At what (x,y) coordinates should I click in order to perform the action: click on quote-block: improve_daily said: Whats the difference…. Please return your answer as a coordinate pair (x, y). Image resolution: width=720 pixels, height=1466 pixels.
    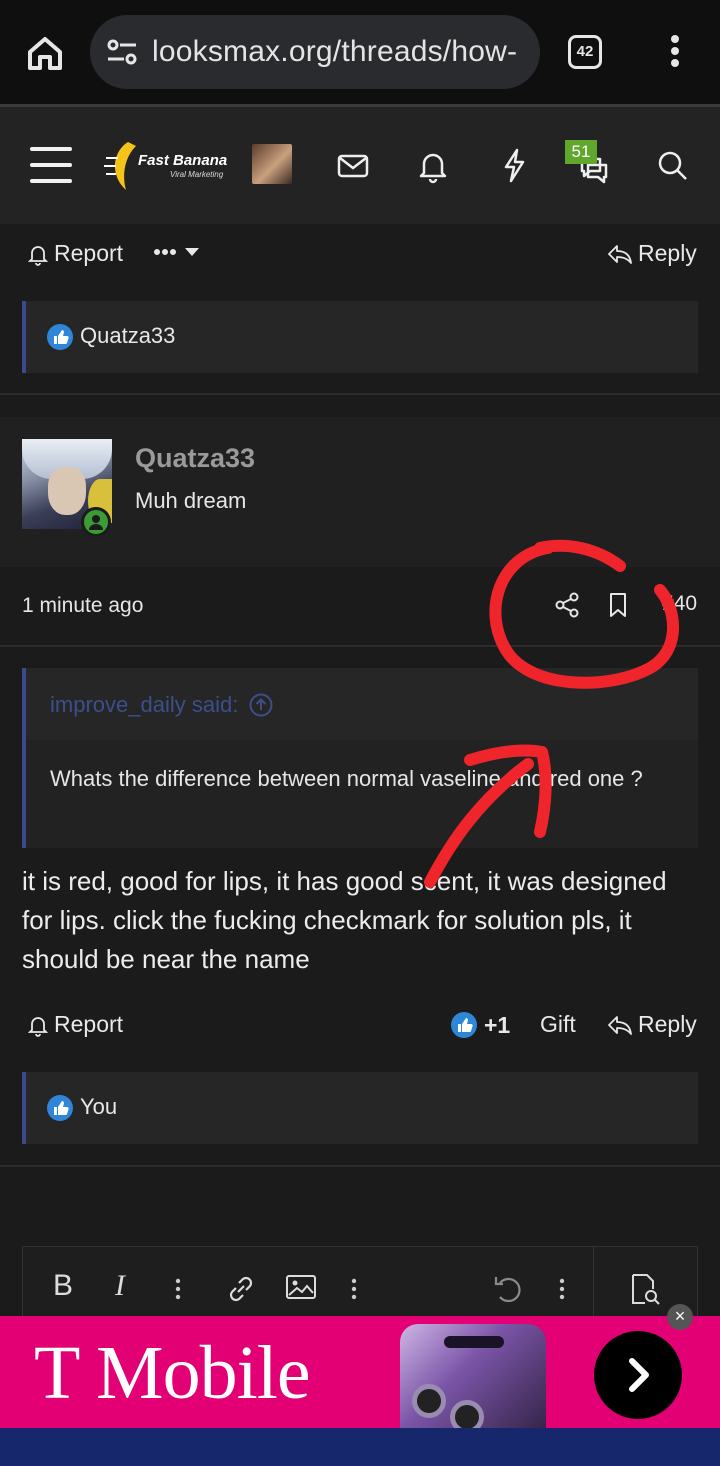
    Looking at the image, I should click on (360, 758).